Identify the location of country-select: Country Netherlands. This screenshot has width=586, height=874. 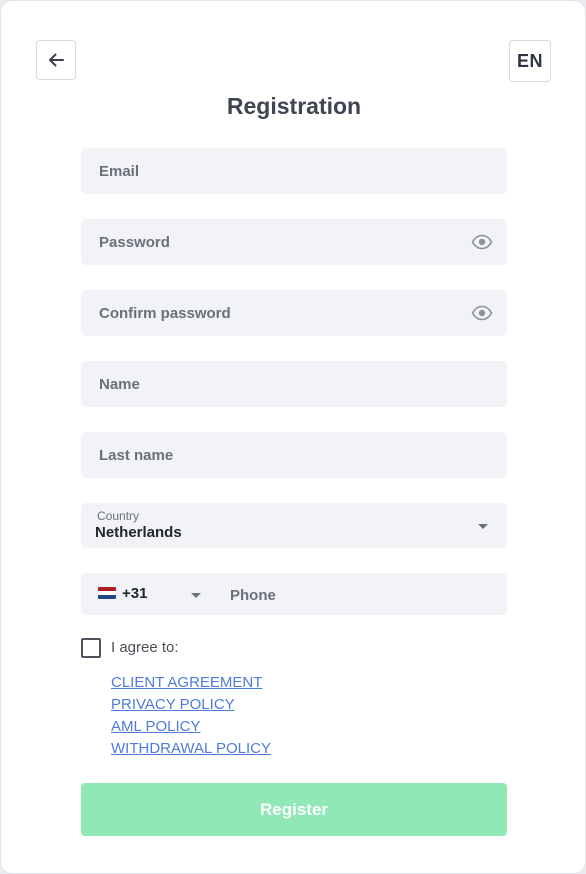
(294, 525).